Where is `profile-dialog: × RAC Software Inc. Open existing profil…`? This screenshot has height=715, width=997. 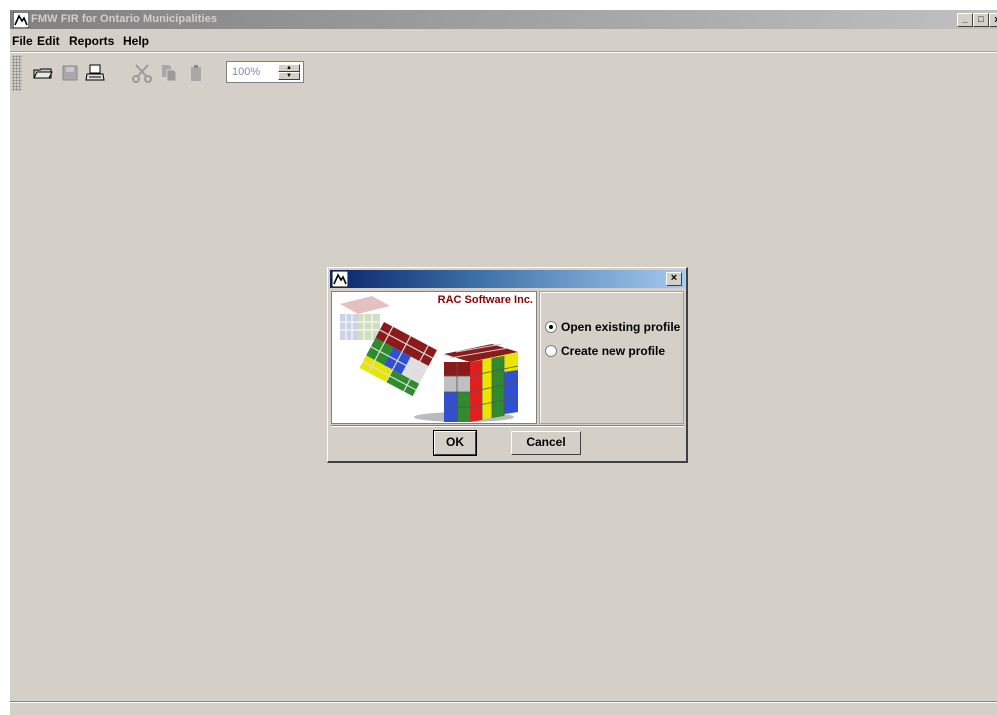 profile-dialog: × RAC Software Inc. Open existing profil… is located at coordinates (507, 365).